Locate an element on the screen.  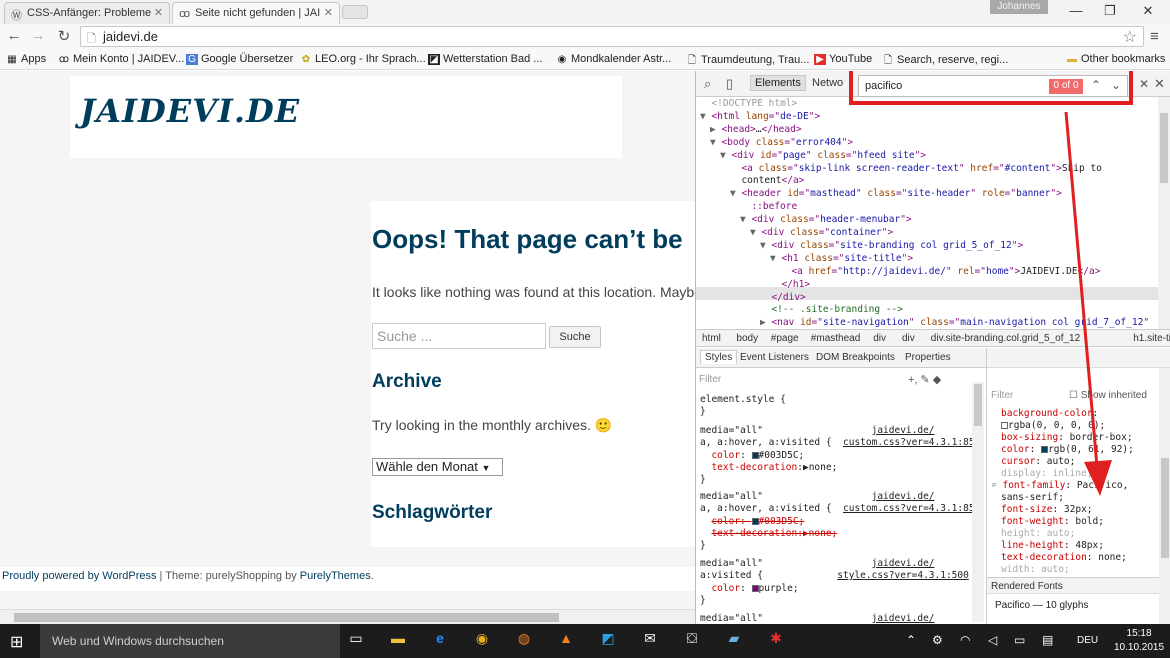
dom-node-line: ▼ <div class="container"> is located at coordinates (821, 233).